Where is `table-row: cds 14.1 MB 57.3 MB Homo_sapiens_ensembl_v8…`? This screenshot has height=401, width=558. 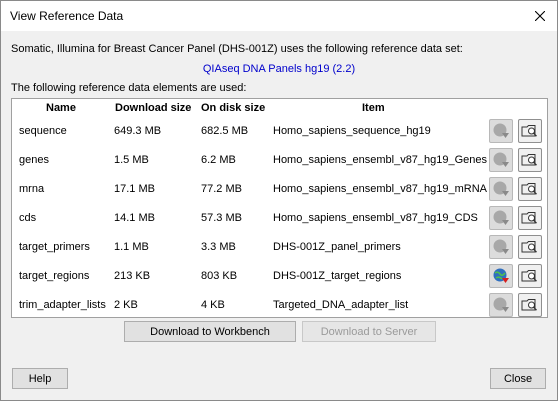
table-row: cds 14.1 MB 57.3 MB Homo_sapiens_ensembl_v8… is located at coordinates (279, 218).